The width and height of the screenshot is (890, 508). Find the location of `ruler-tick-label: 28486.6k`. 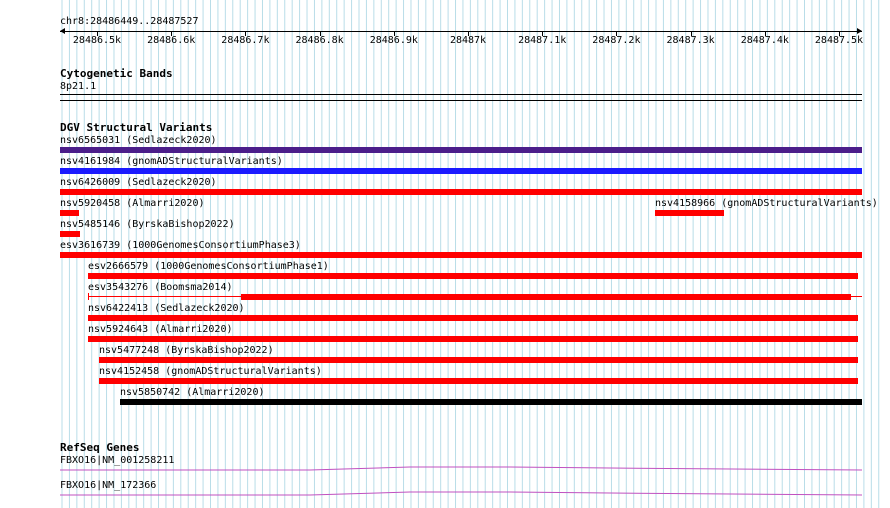

ruler-tick-label: 28486.6k is located at coordinates (171, 40).